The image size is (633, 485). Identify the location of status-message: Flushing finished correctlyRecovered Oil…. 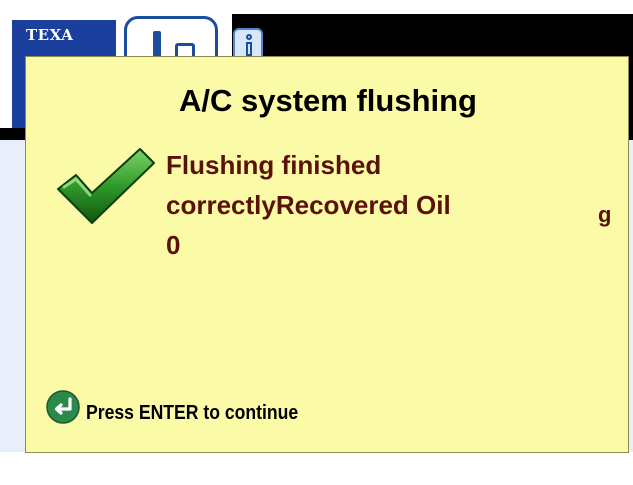
(356, 205).